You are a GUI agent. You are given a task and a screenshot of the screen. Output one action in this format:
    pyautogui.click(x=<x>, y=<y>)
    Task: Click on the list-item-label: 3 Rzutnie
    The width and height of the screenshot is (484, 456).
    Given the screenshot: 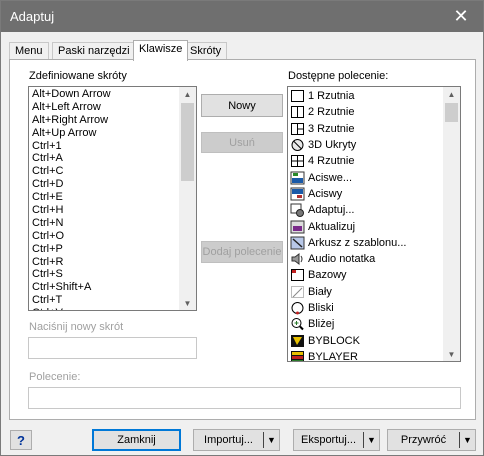 What is the action you would take?
    pyautogui.click(x=331, y=128)
    